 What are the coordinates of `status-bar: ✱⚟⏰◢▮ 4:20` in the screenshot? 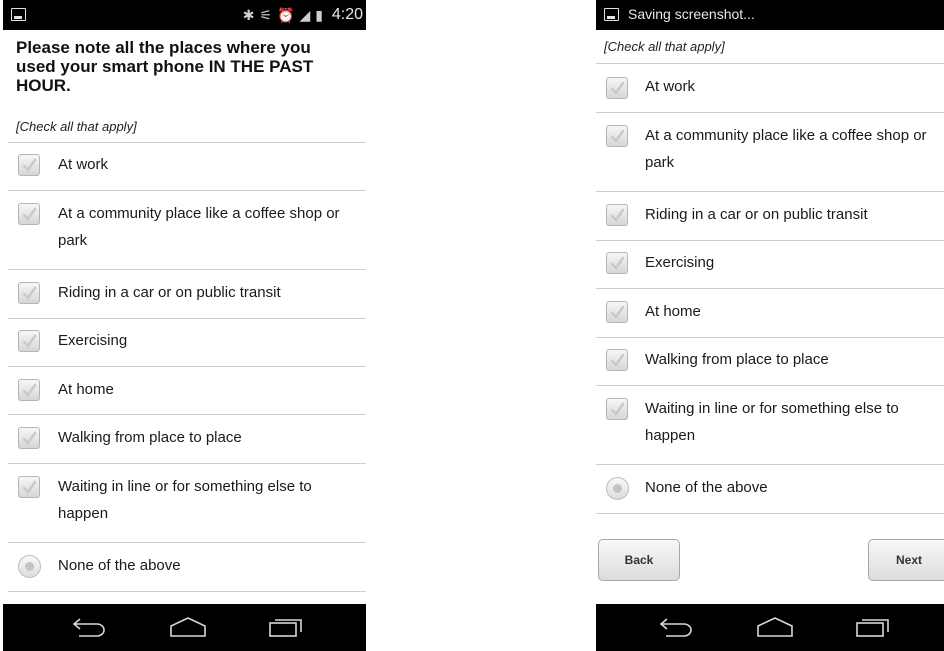 It's located at (184, 15).